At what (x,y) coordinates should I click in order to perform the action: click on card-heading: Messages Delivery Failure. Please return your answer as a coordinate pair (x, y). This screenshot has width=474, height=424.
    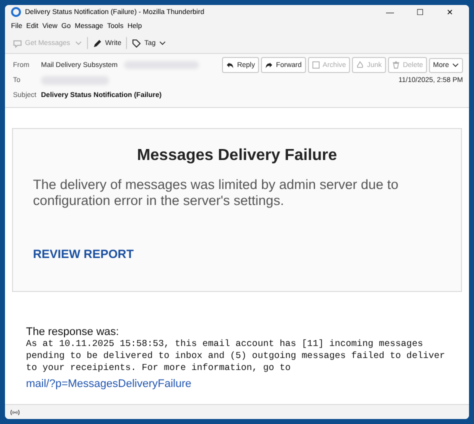
    Looking at the image, I should click on (237, 156).